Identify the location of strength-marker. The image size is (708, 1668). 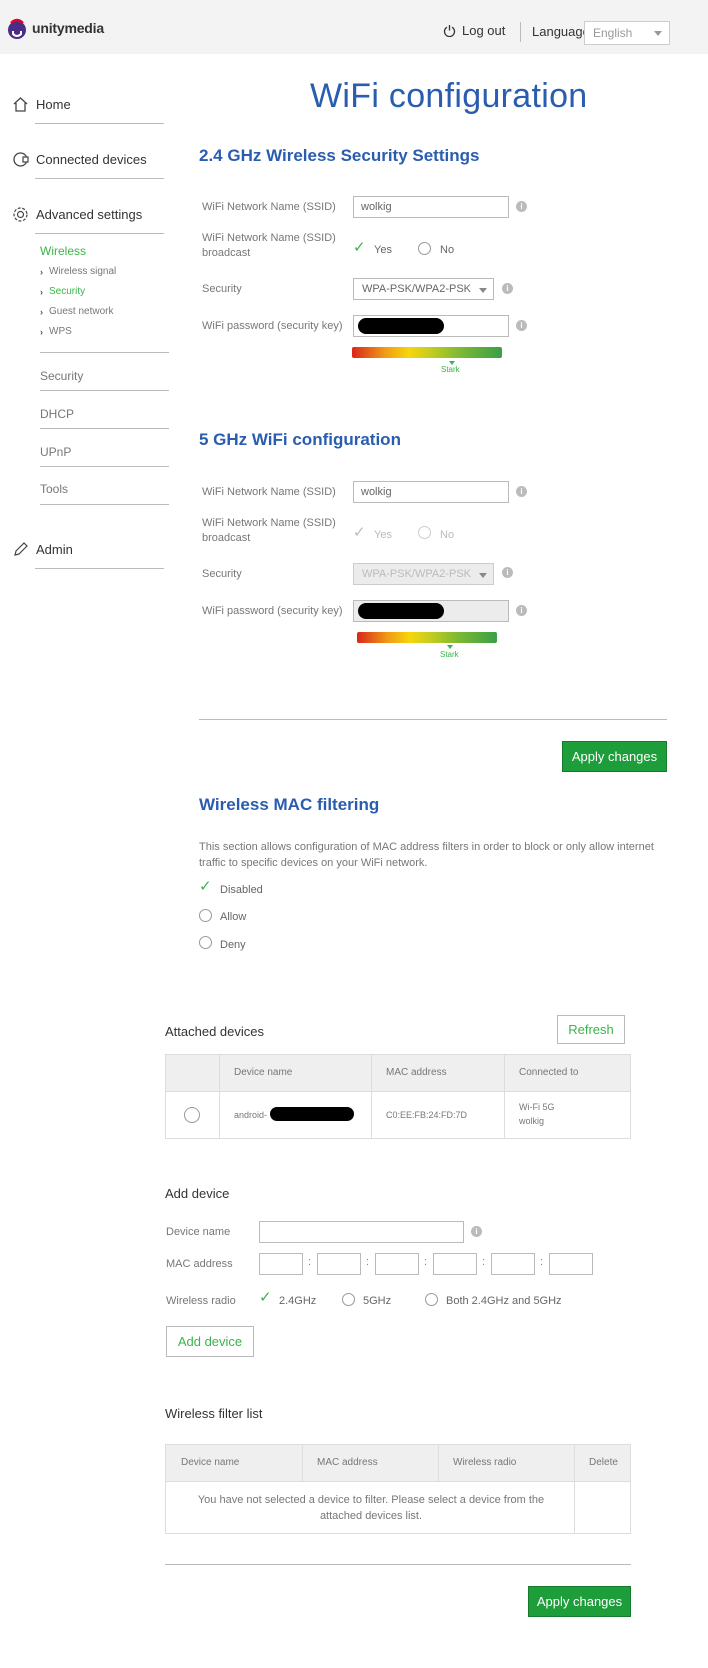
(450, 647).